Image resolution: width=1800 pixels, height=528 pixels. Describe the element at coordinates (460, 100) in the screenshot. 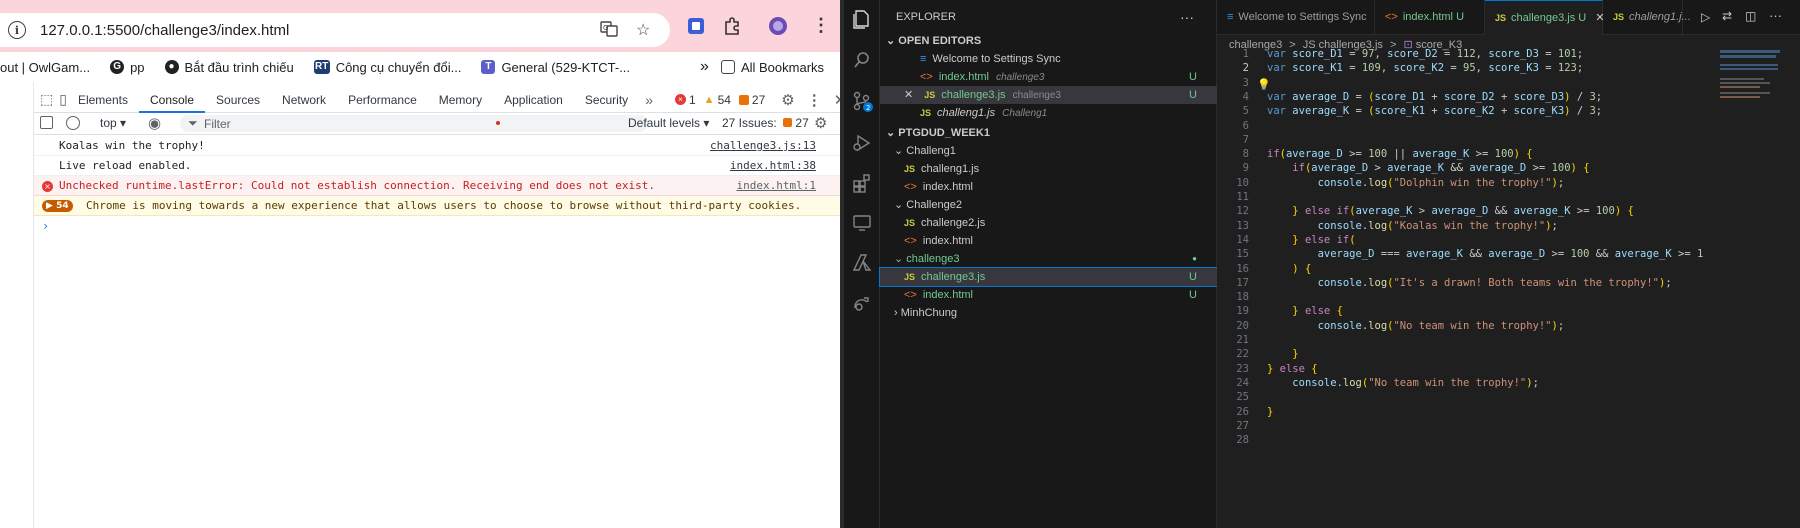

I see `devtools-tab: Memory` at that location.